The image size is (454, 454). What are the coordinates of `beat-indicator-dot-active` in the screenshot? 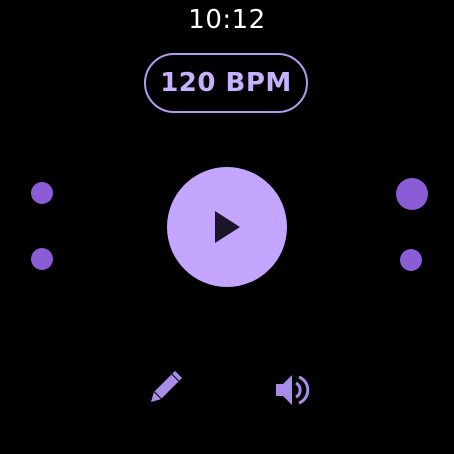 It's located at (412, 194).